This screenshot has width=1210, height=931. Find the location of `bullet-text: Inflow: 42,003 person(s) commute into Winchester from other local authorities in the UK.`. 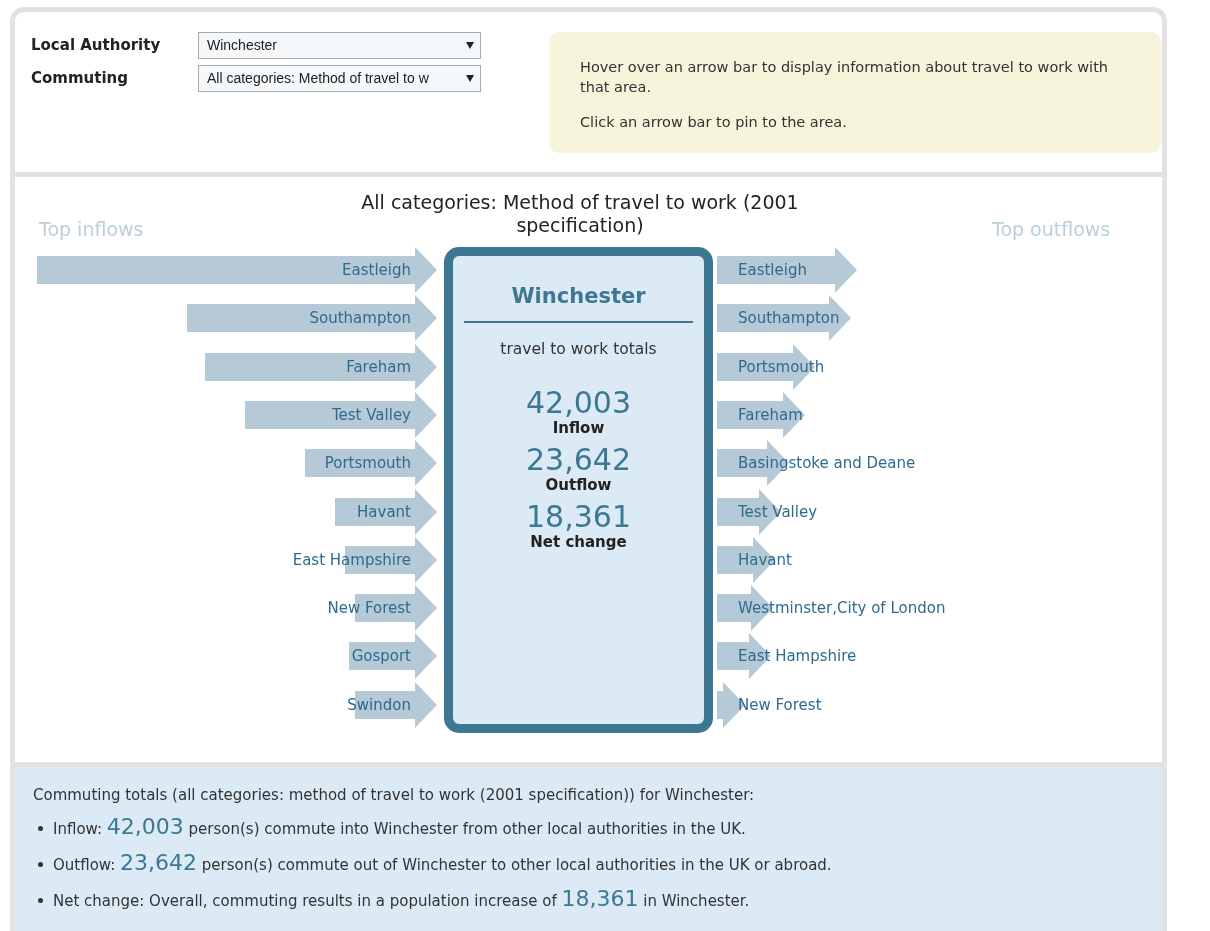

bullet-text: Inflow: 42,003 person(s) commute into Winchester from other local authorities in the UK. is located at coordinates (399, 827).